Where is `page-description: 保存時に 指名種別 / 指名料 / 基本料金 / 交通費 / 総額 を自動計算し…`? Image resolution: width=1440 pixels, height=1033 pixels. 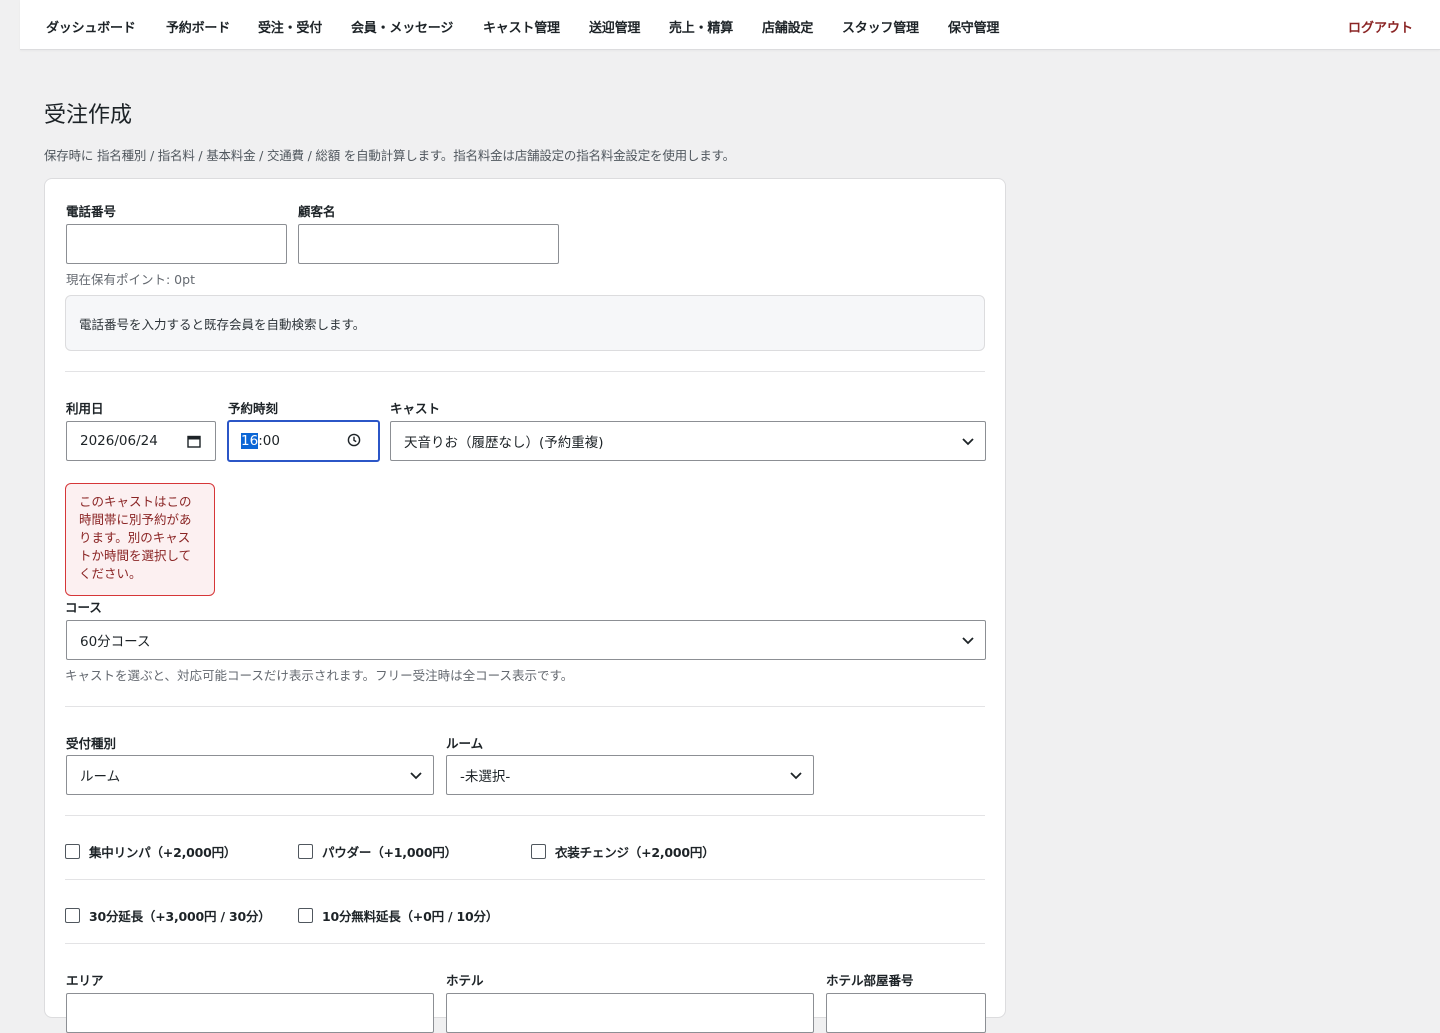 page-description: 保存時に 指名種別 / 指名料 / 基本料金 / 交通費 / 総額 を自動計算し… is located at coordinates (389, 155).